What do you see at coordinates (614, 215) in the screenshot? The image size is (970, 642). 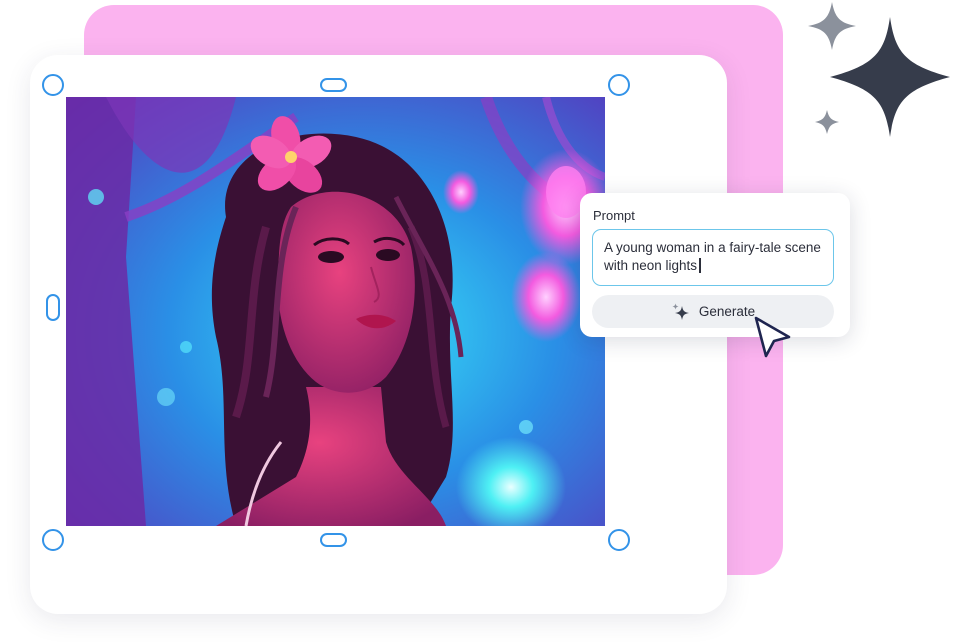 I see `prompt-label: Prompt` at bounding box center [614, 215].